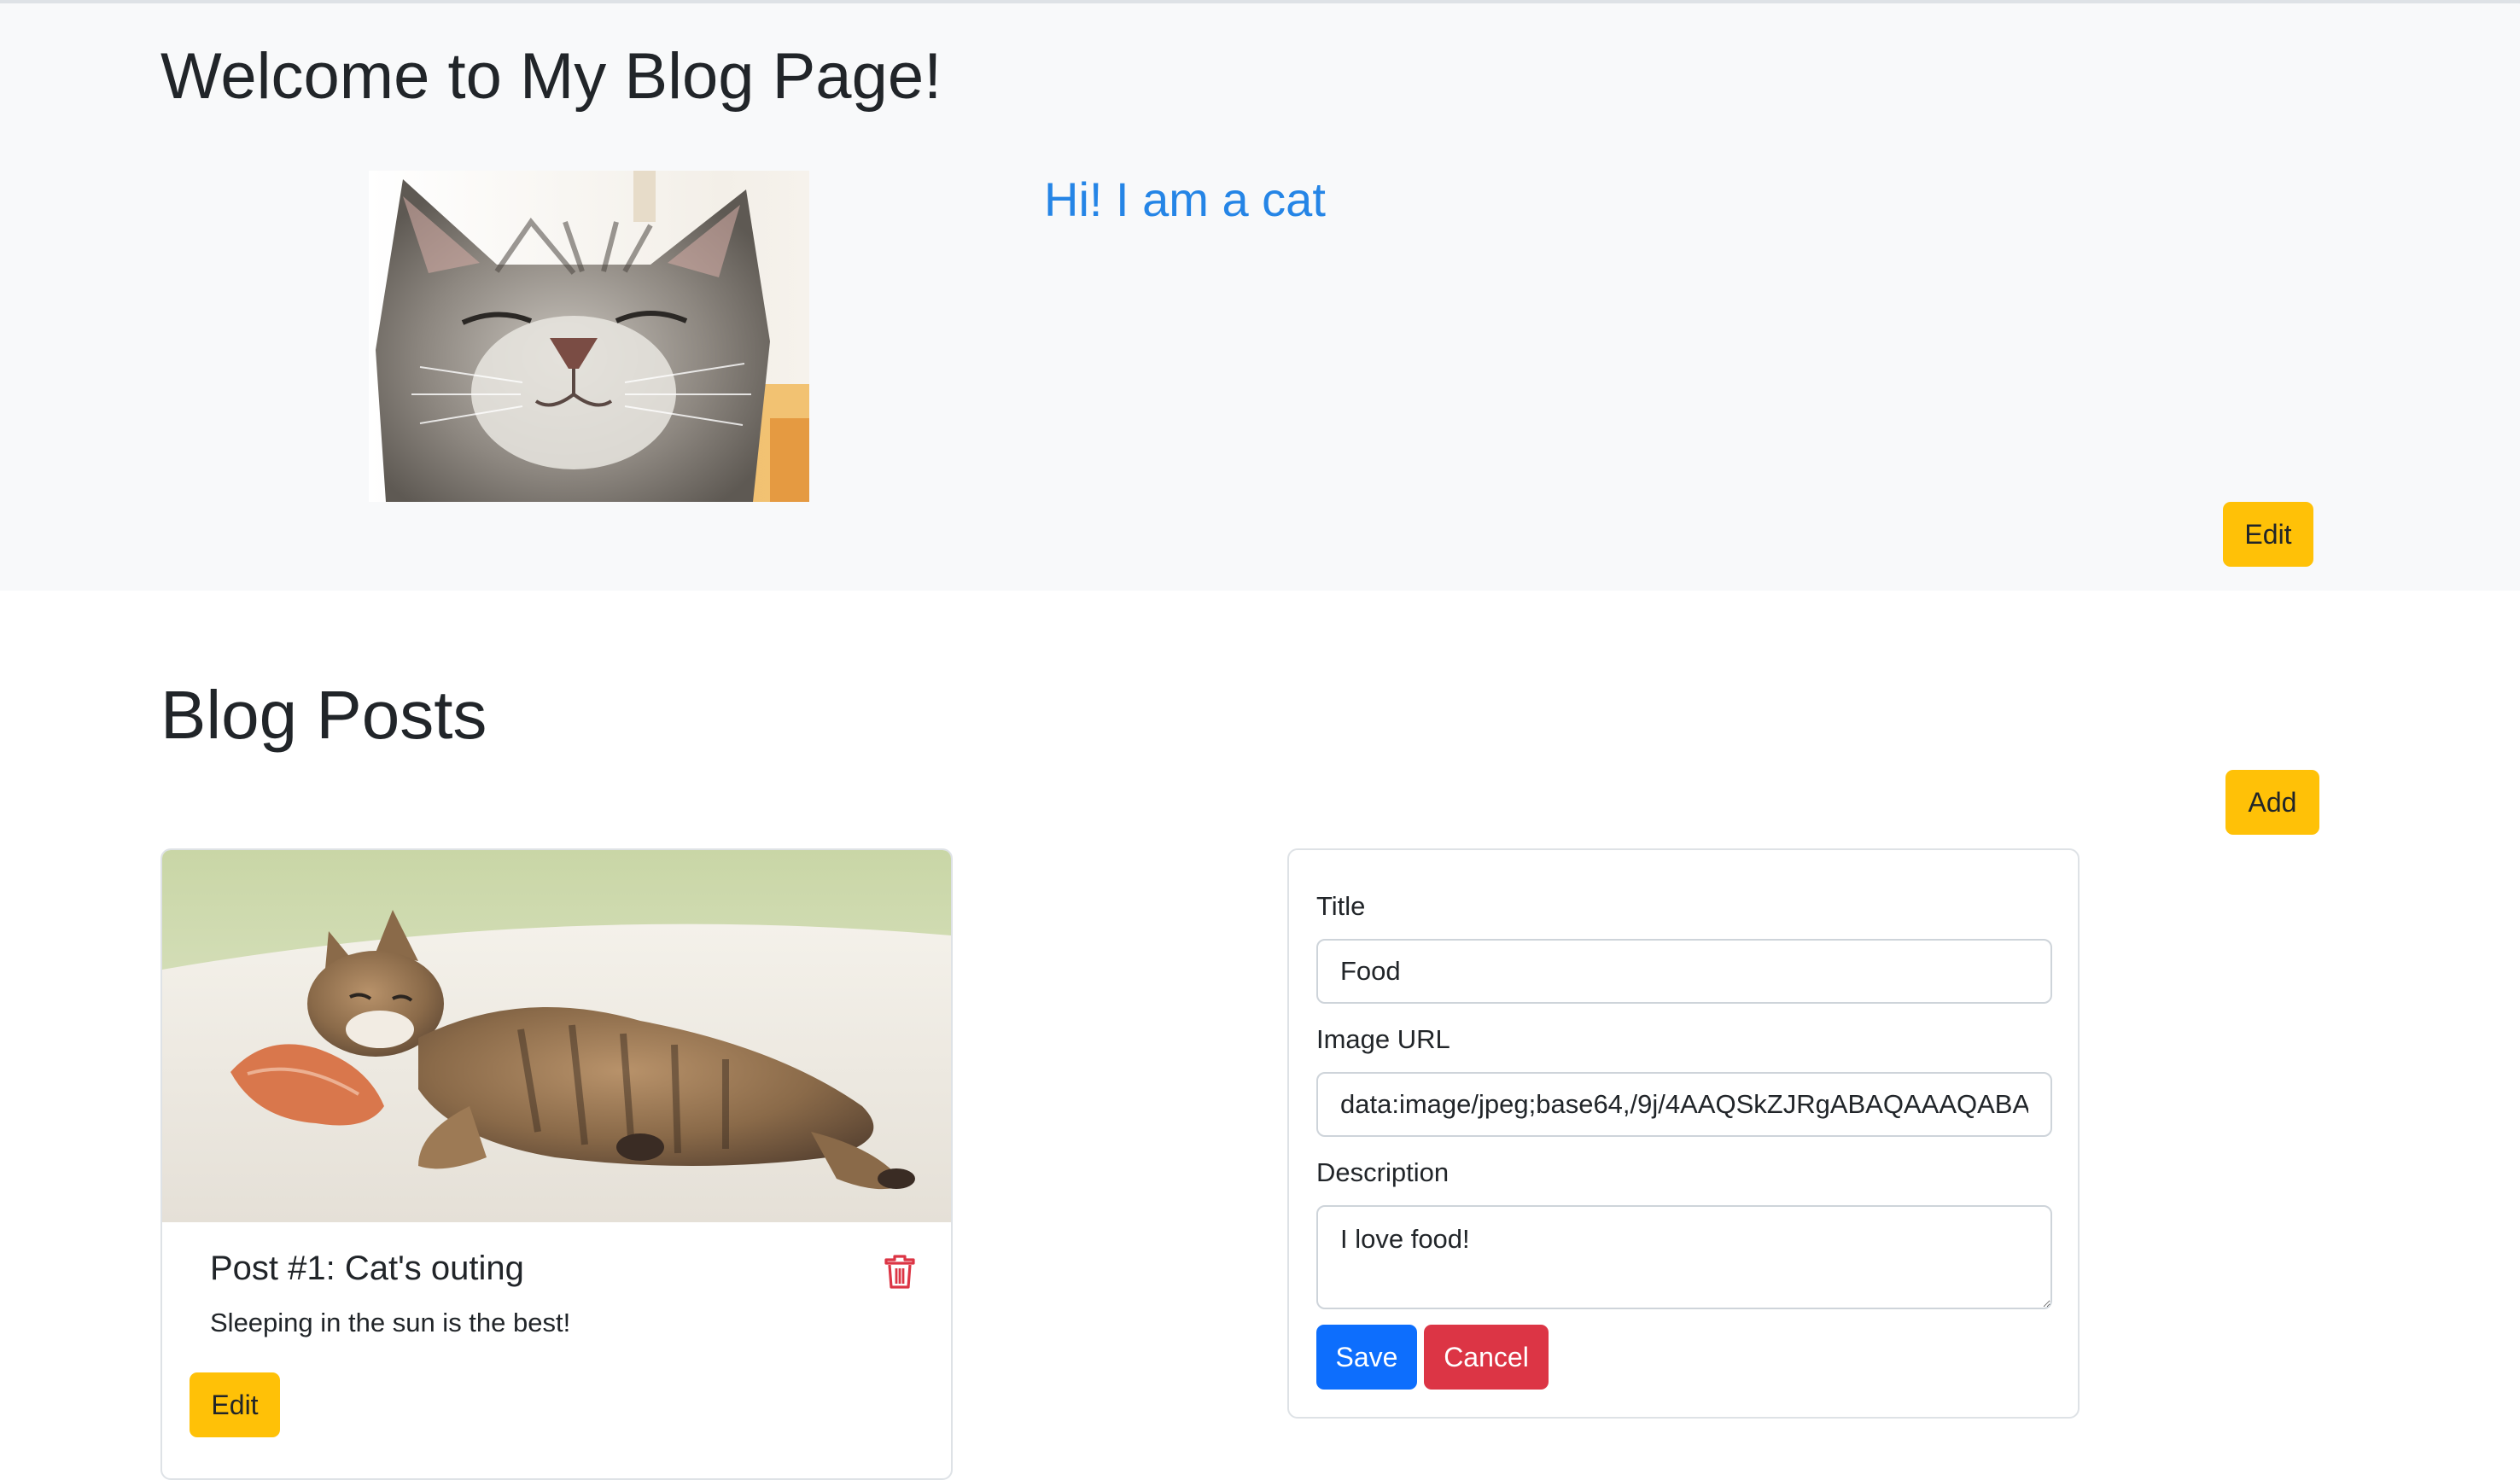 The image size is (2520, 1480). Describe the element at coordinates (2268, 534) in the screenshot. I see `edit-profile-button: Edit` at that location.